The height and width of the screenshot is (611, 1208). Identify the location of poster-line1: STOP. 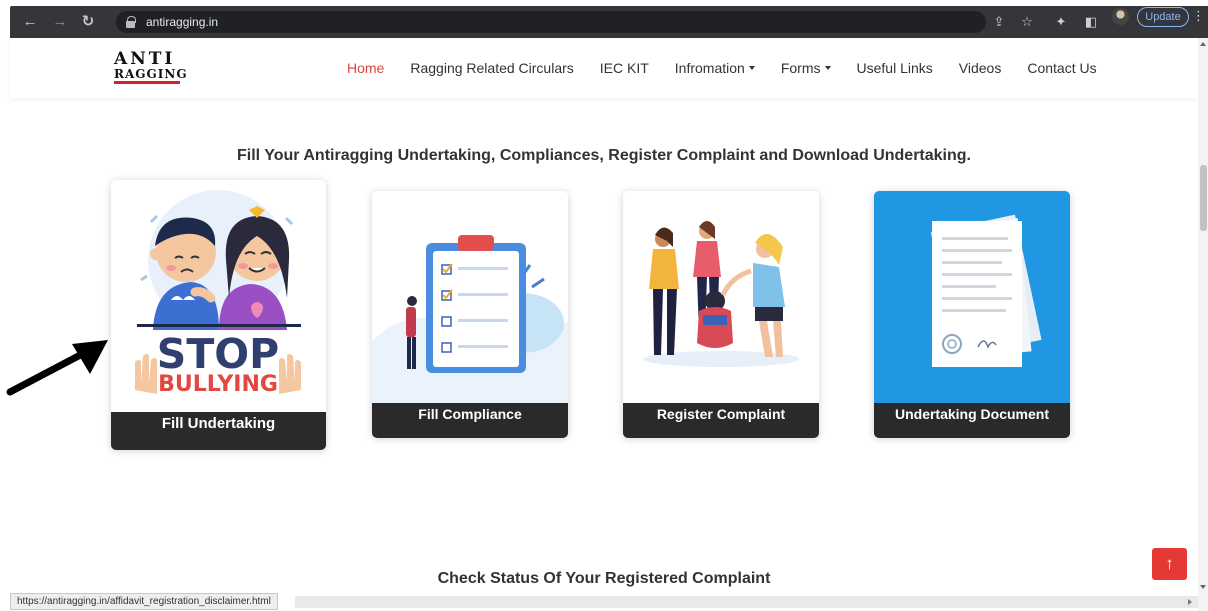
(218, 354).